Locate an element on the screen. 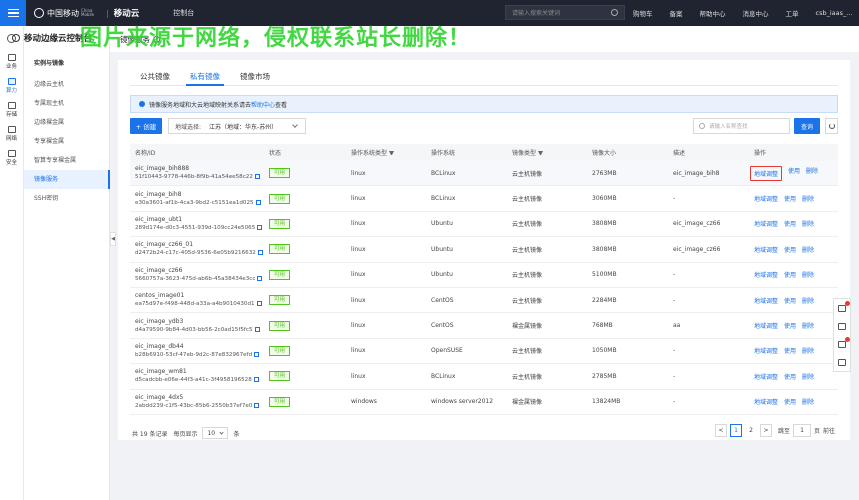 The width and height of the screenshot is (859, 500). image-name: eic_image_ubt1 is located at coordinates (202, 220).